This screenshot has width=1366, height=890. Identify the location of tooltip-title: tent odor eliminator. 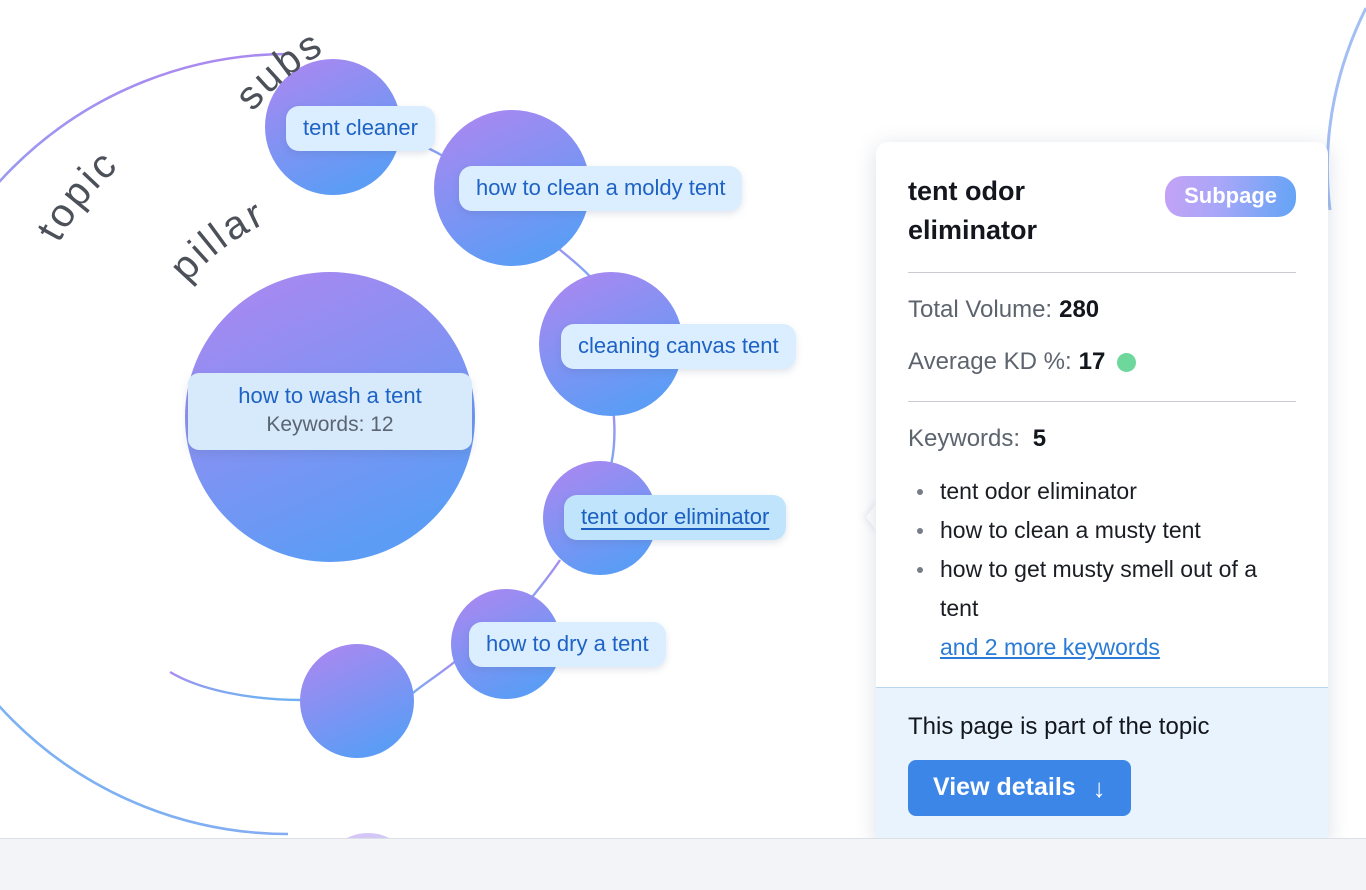
(973, 210).